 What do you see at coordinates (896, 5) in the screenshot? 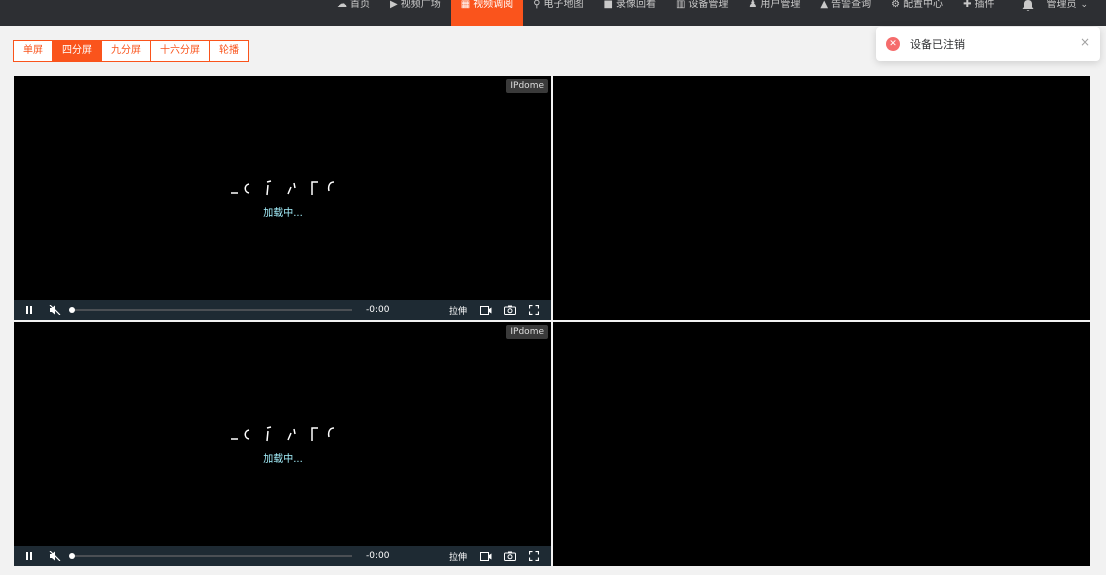
I see `gear-icon: ⚙` at bounding box center [896, 5].